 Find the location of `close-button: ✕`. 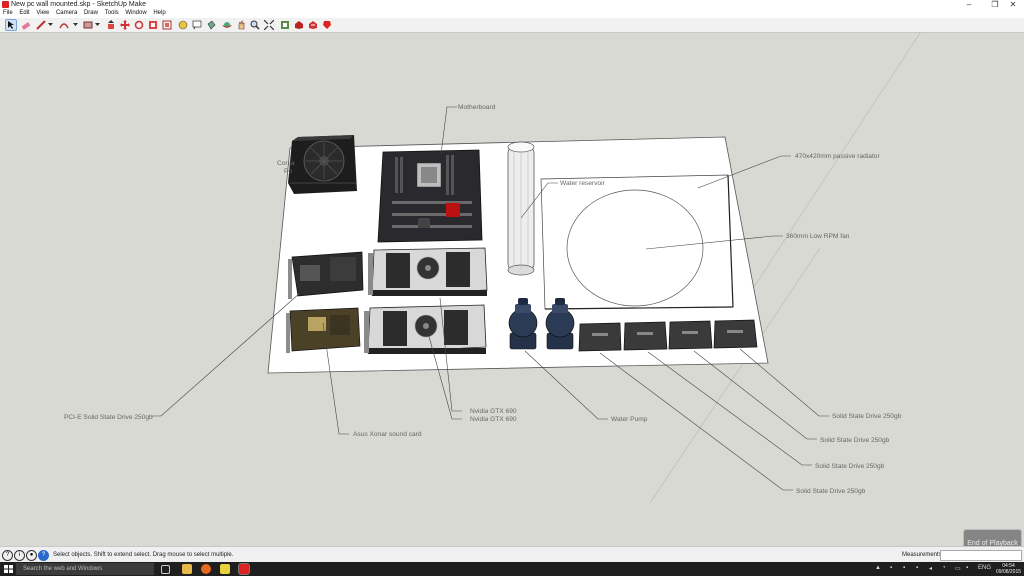

close-button: ✕ is located at coordinates (1013, 4).